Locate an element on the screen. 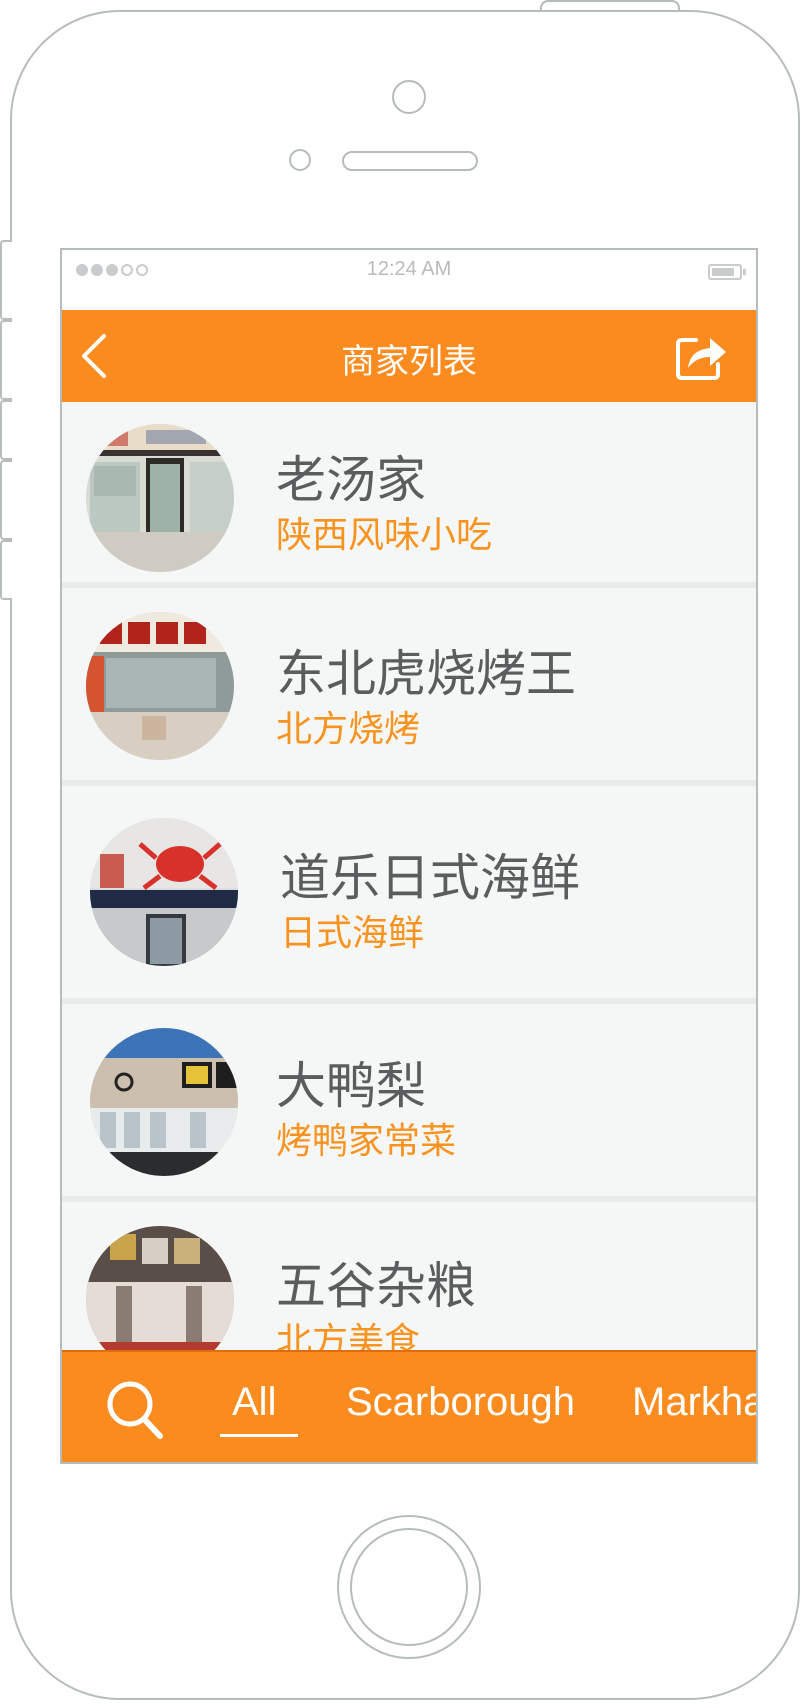 This screenshot has height=1708, width=810. list-item: 五谷杂粮 北方美食 is located at coordinates (409, 1277).